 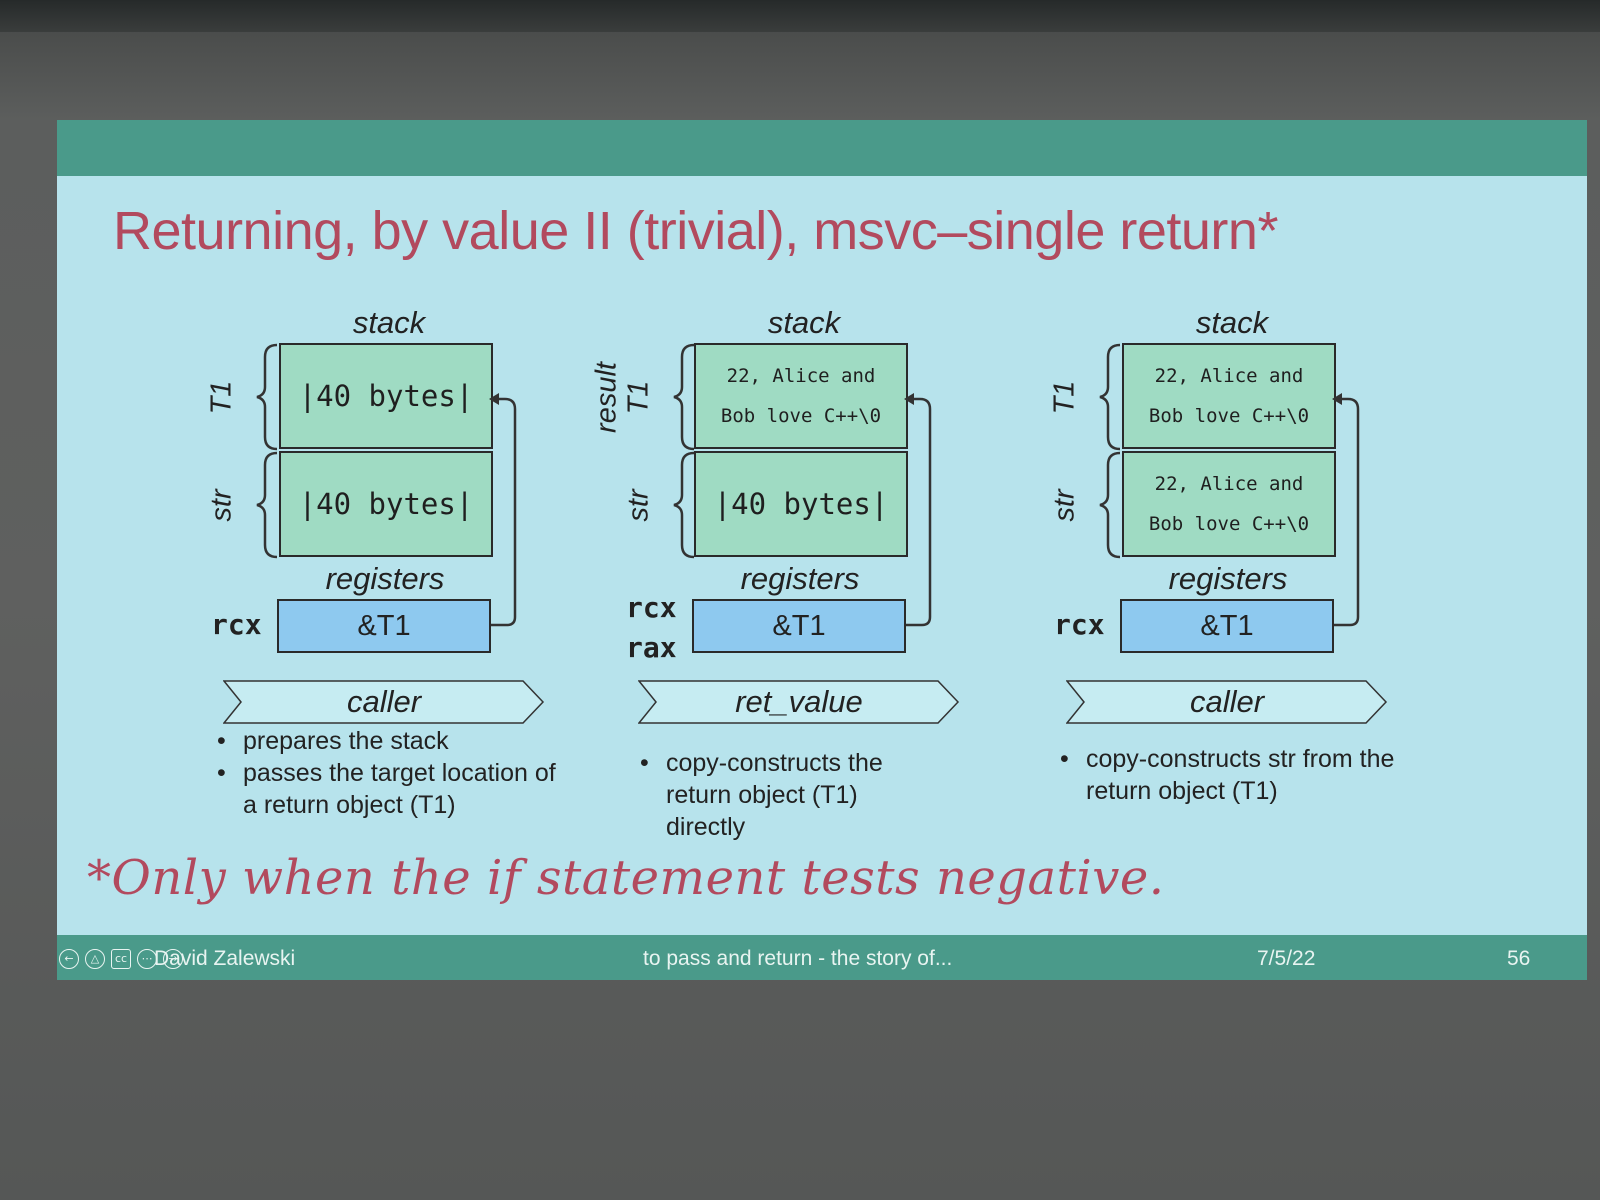 What do you see at coordinates (1286, 958) in the screenshot?
I see `footer-date: 7/5/22` at bounding box center [1286, 958].